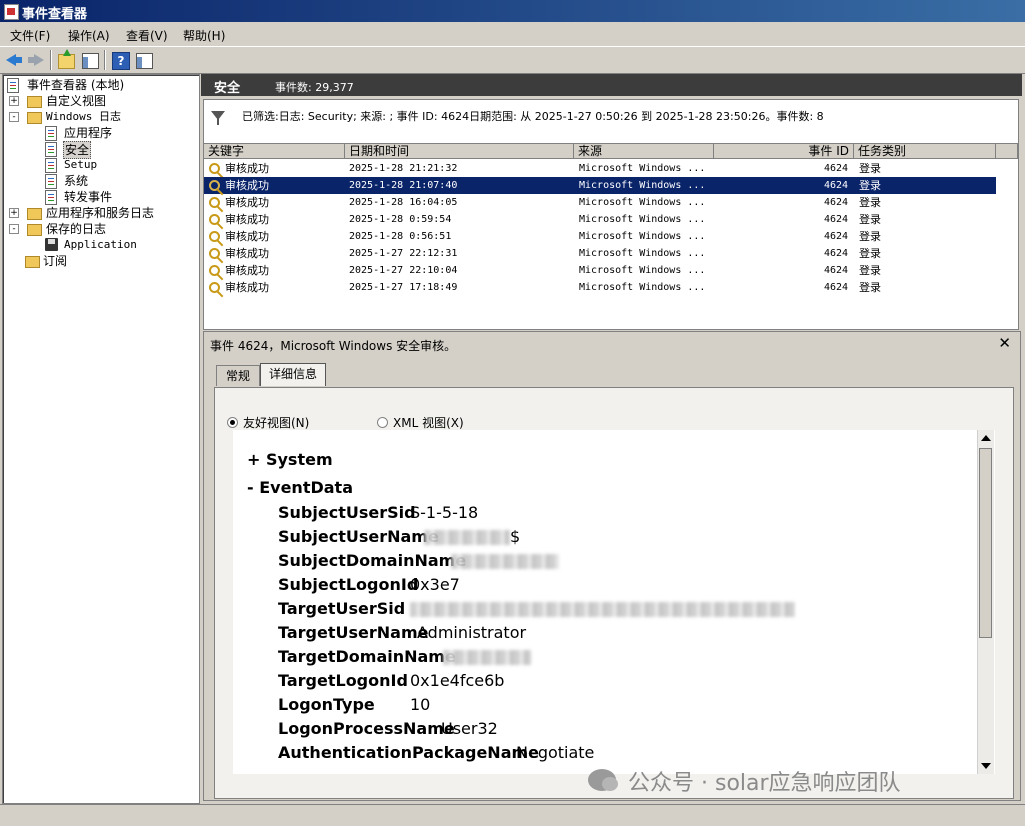 This screenshot has width=1025, height=826. Describe the element at coordinates (76, 85) in the screenshot. I see `tree-item-label: 事件查看器 (本地)` at that location.